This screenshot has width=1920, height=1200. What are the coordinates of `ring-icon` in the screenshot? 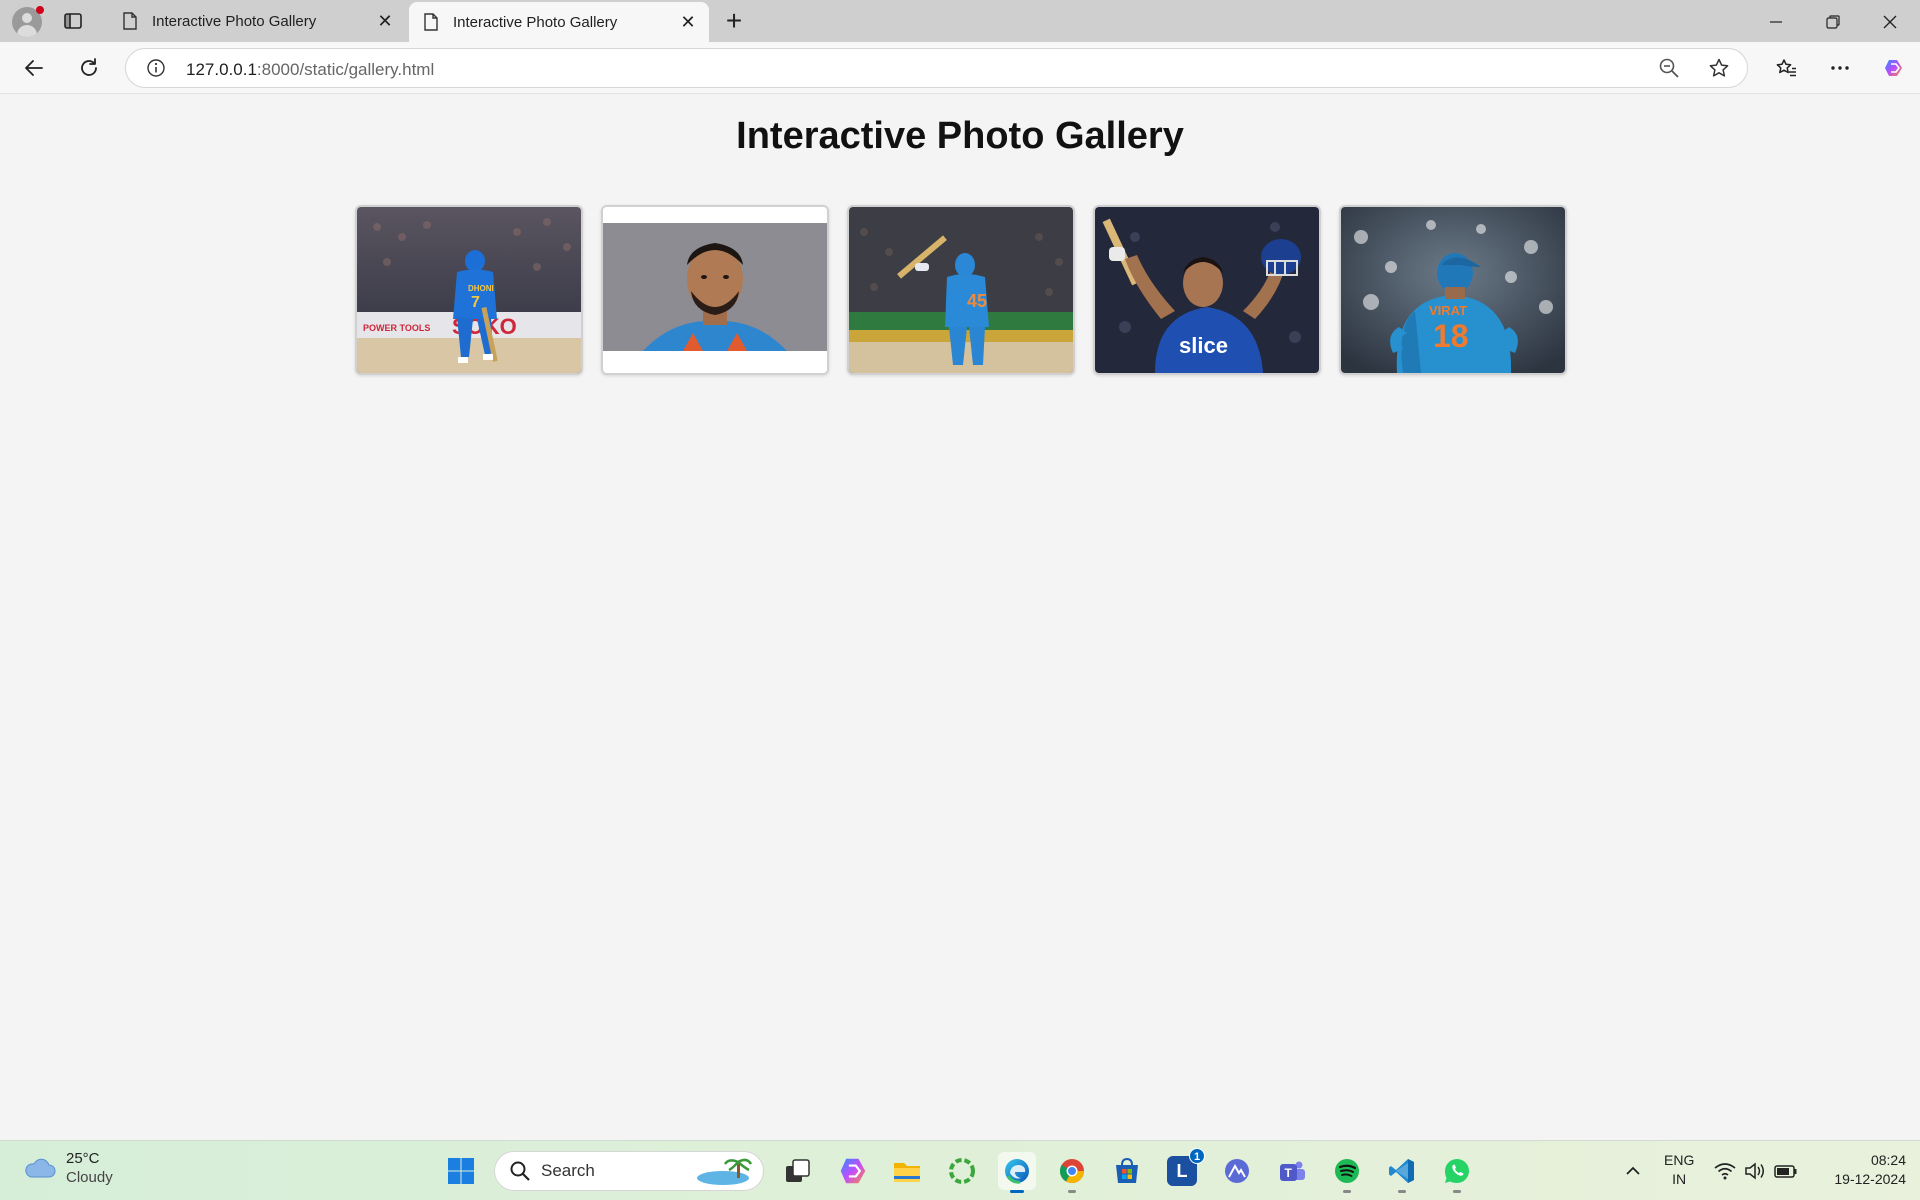 It's located at (962, 1171).